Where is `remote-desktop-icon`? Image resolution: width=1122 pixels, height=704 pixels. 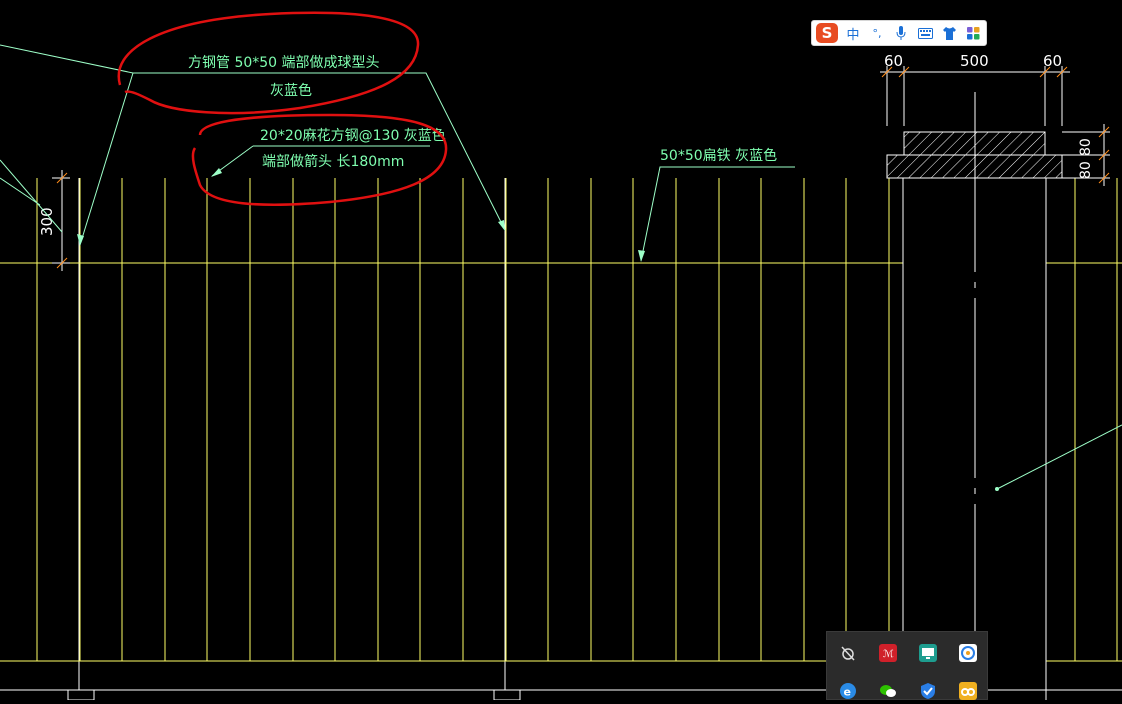 remote-desktop-icon is located at coordinates (928, 653).